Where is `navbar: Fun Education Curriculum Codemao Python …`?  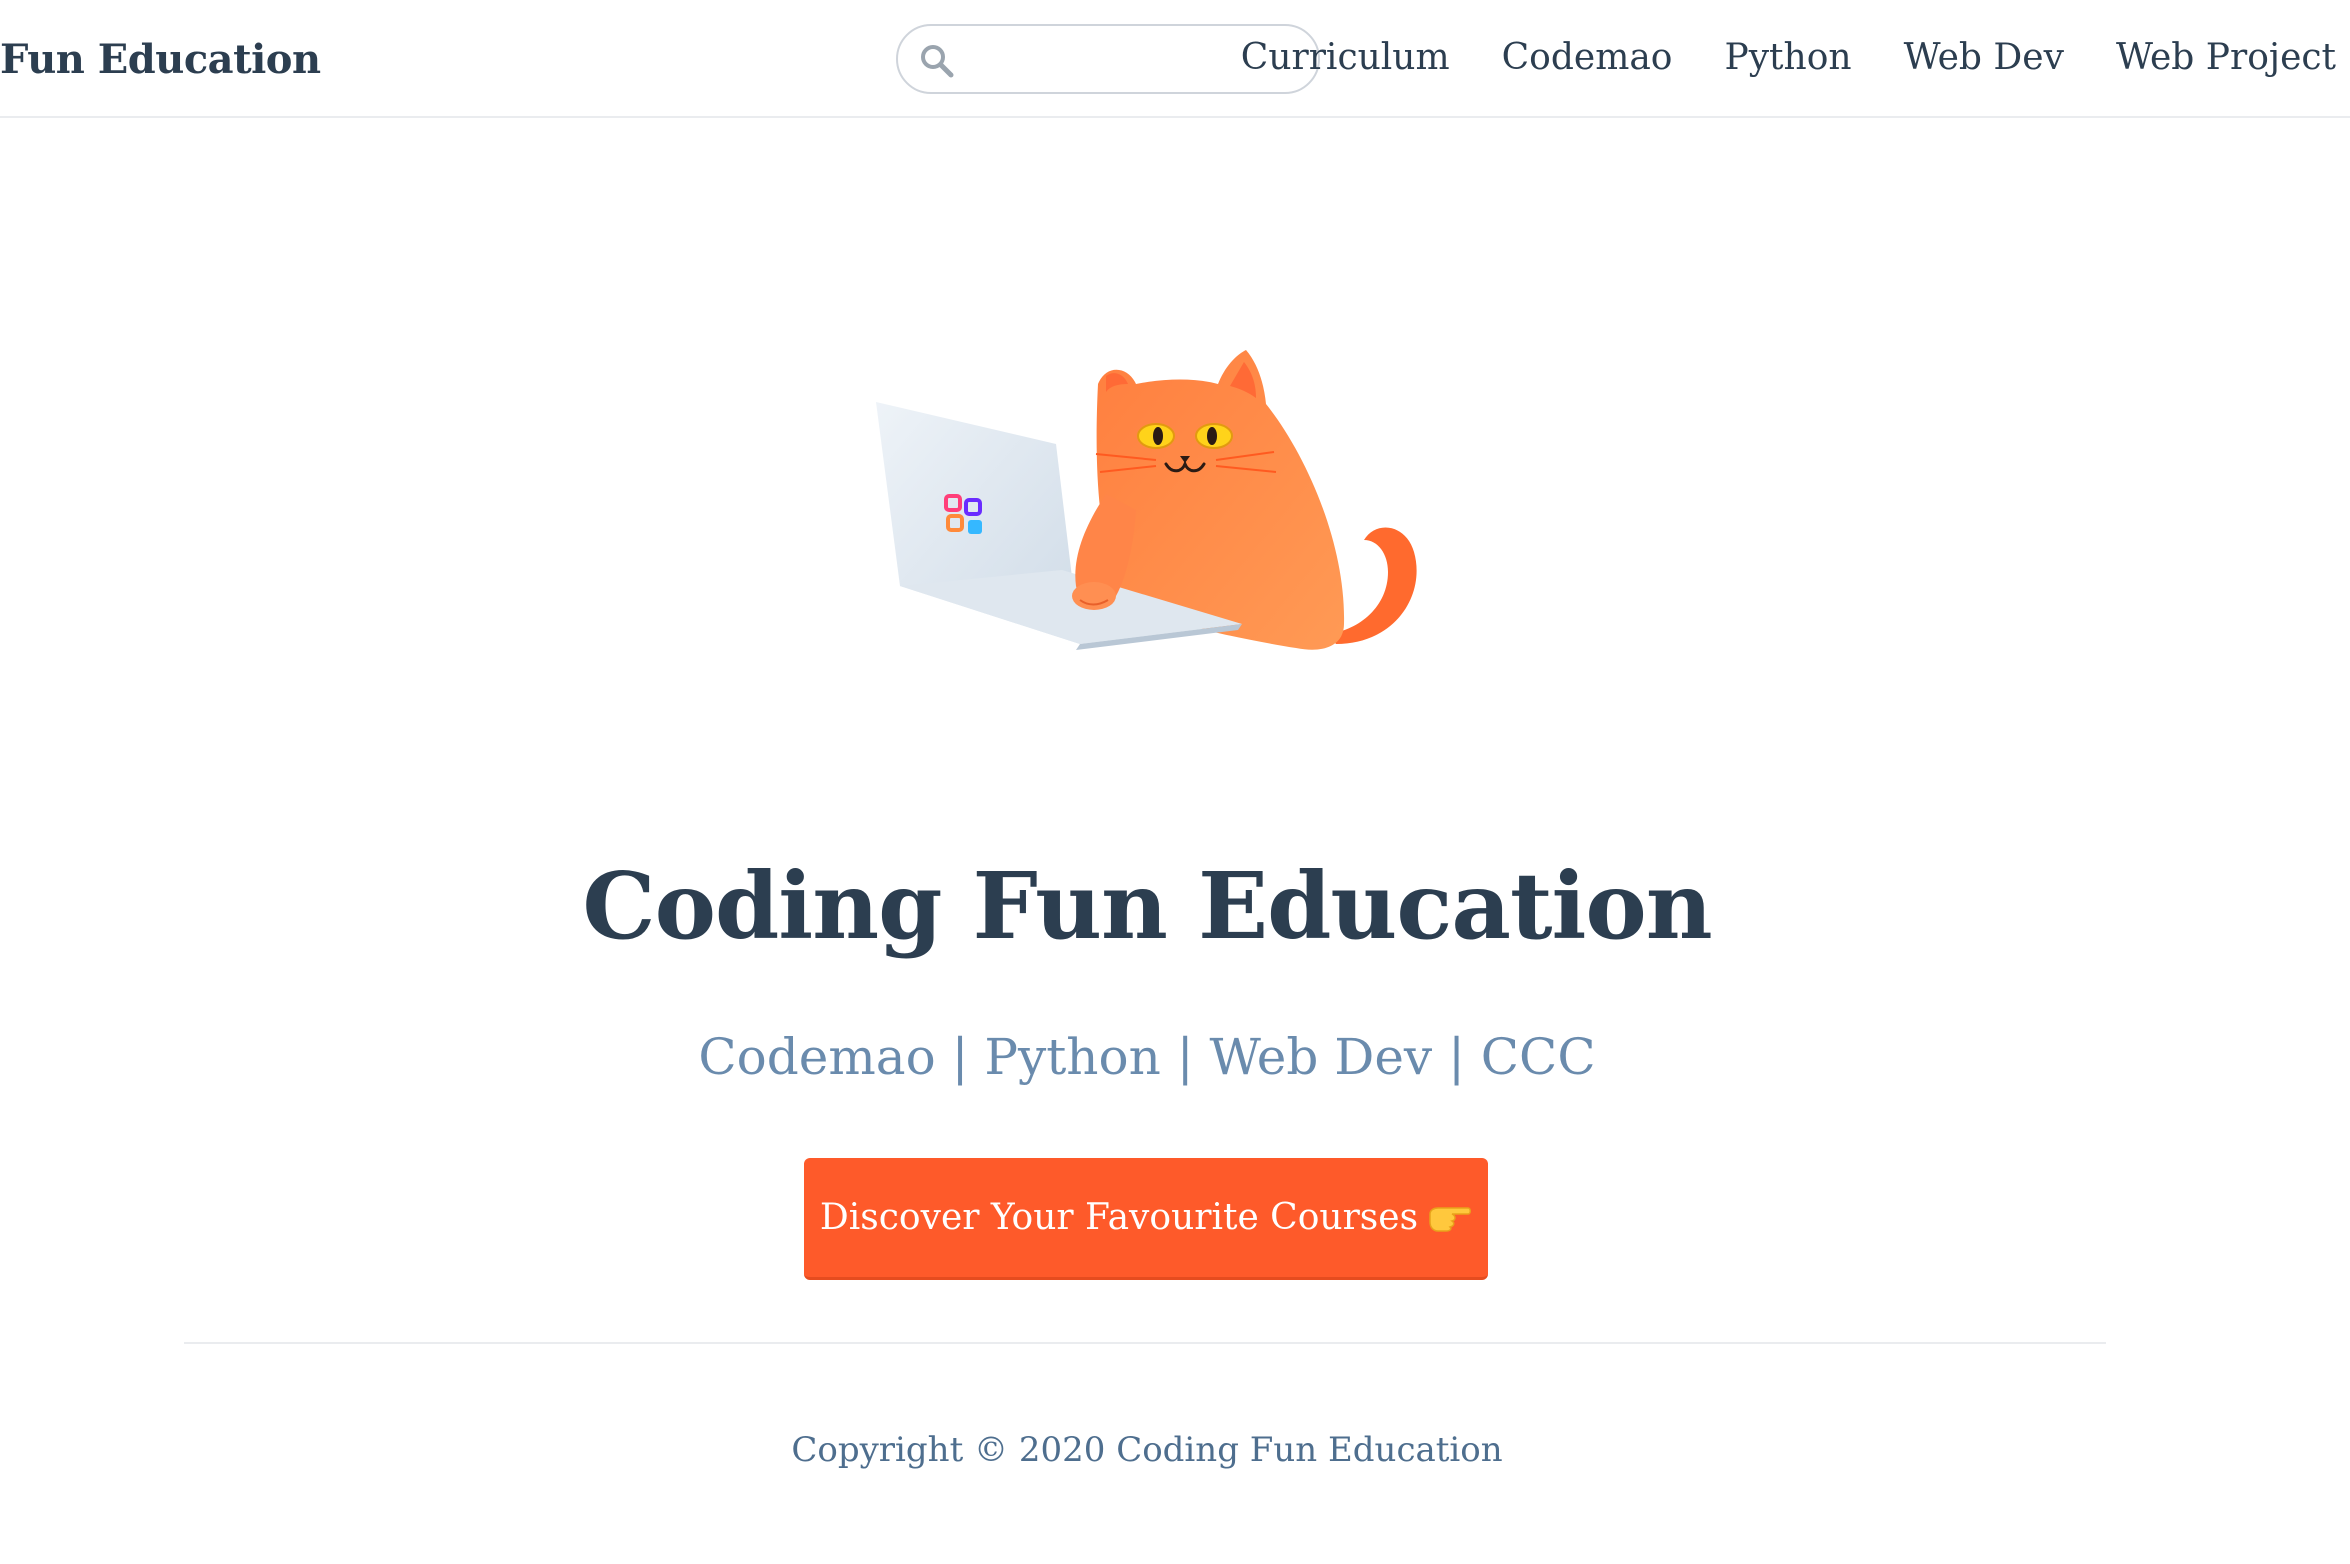
navbar: Fun Education Curriculum Codemao Python … is located at coordinates (1175, 59).